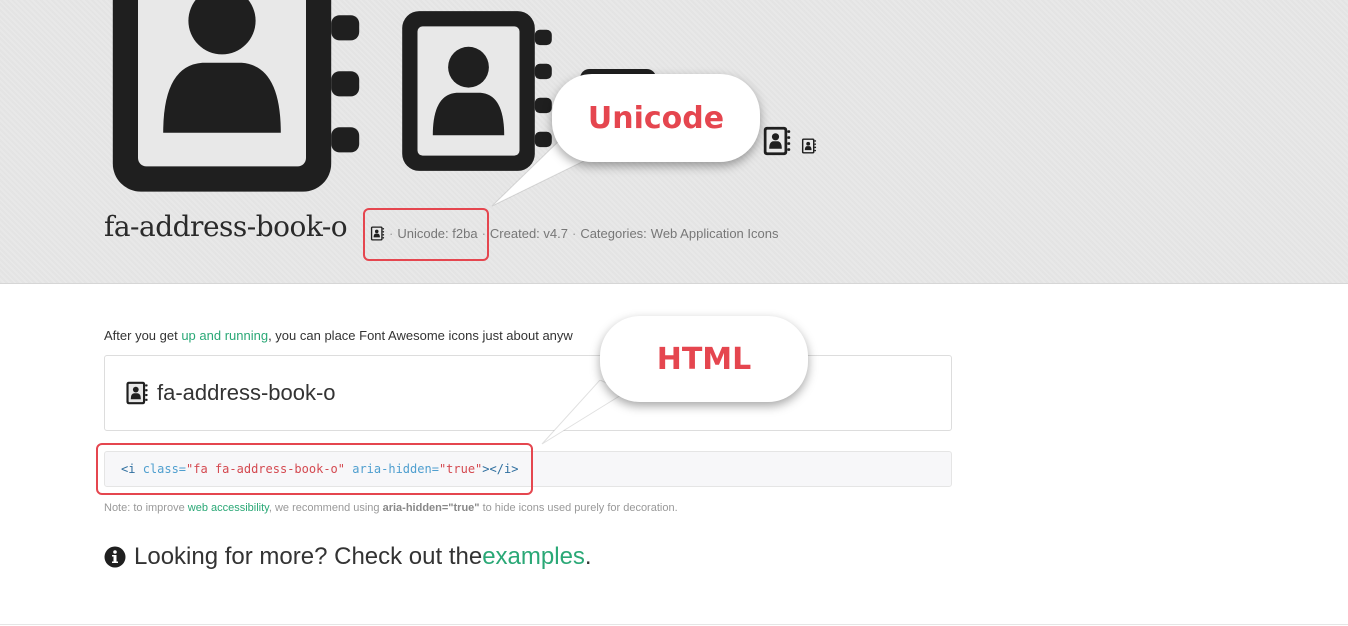 The height and width of the screenshot is (626, 1348). I want to click on html-highlight-box, so click(314, 469).